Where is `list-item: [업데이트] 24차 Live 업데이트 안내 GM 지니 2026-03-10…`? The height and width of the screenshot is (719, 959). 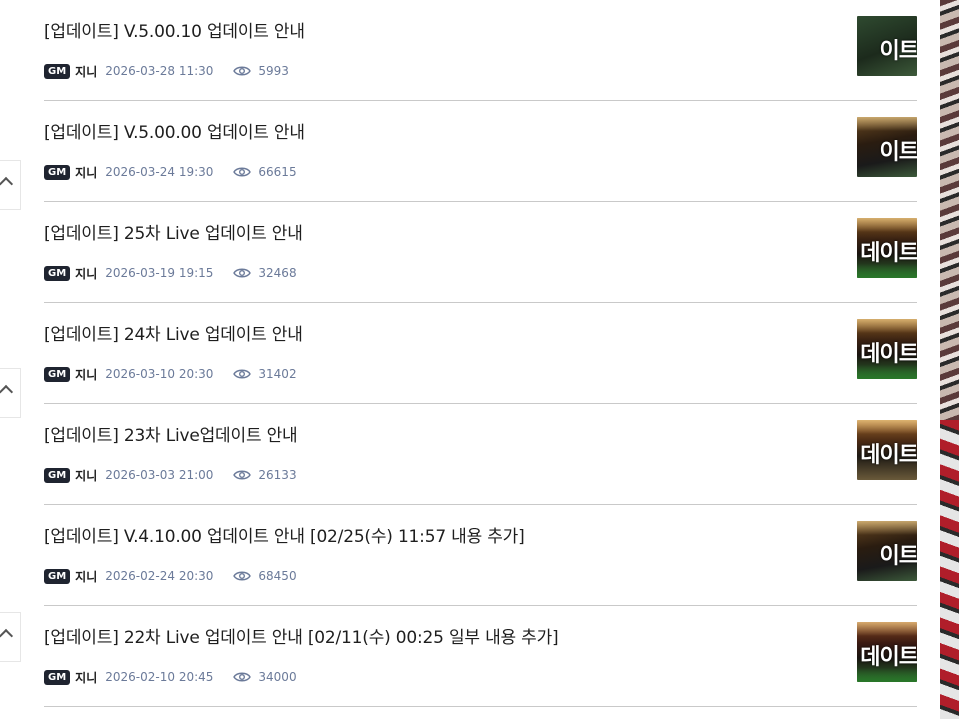
list-item: [업데이트] 24차 Live 업데이트 안내 GM 지니 2026-03-10… is located at coordinates (480, 353).